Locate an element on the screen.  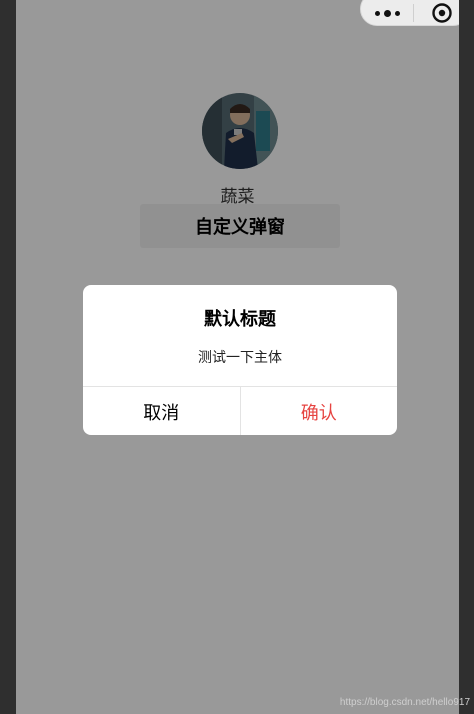
target-close-icon is located at coordinates (436, 14).